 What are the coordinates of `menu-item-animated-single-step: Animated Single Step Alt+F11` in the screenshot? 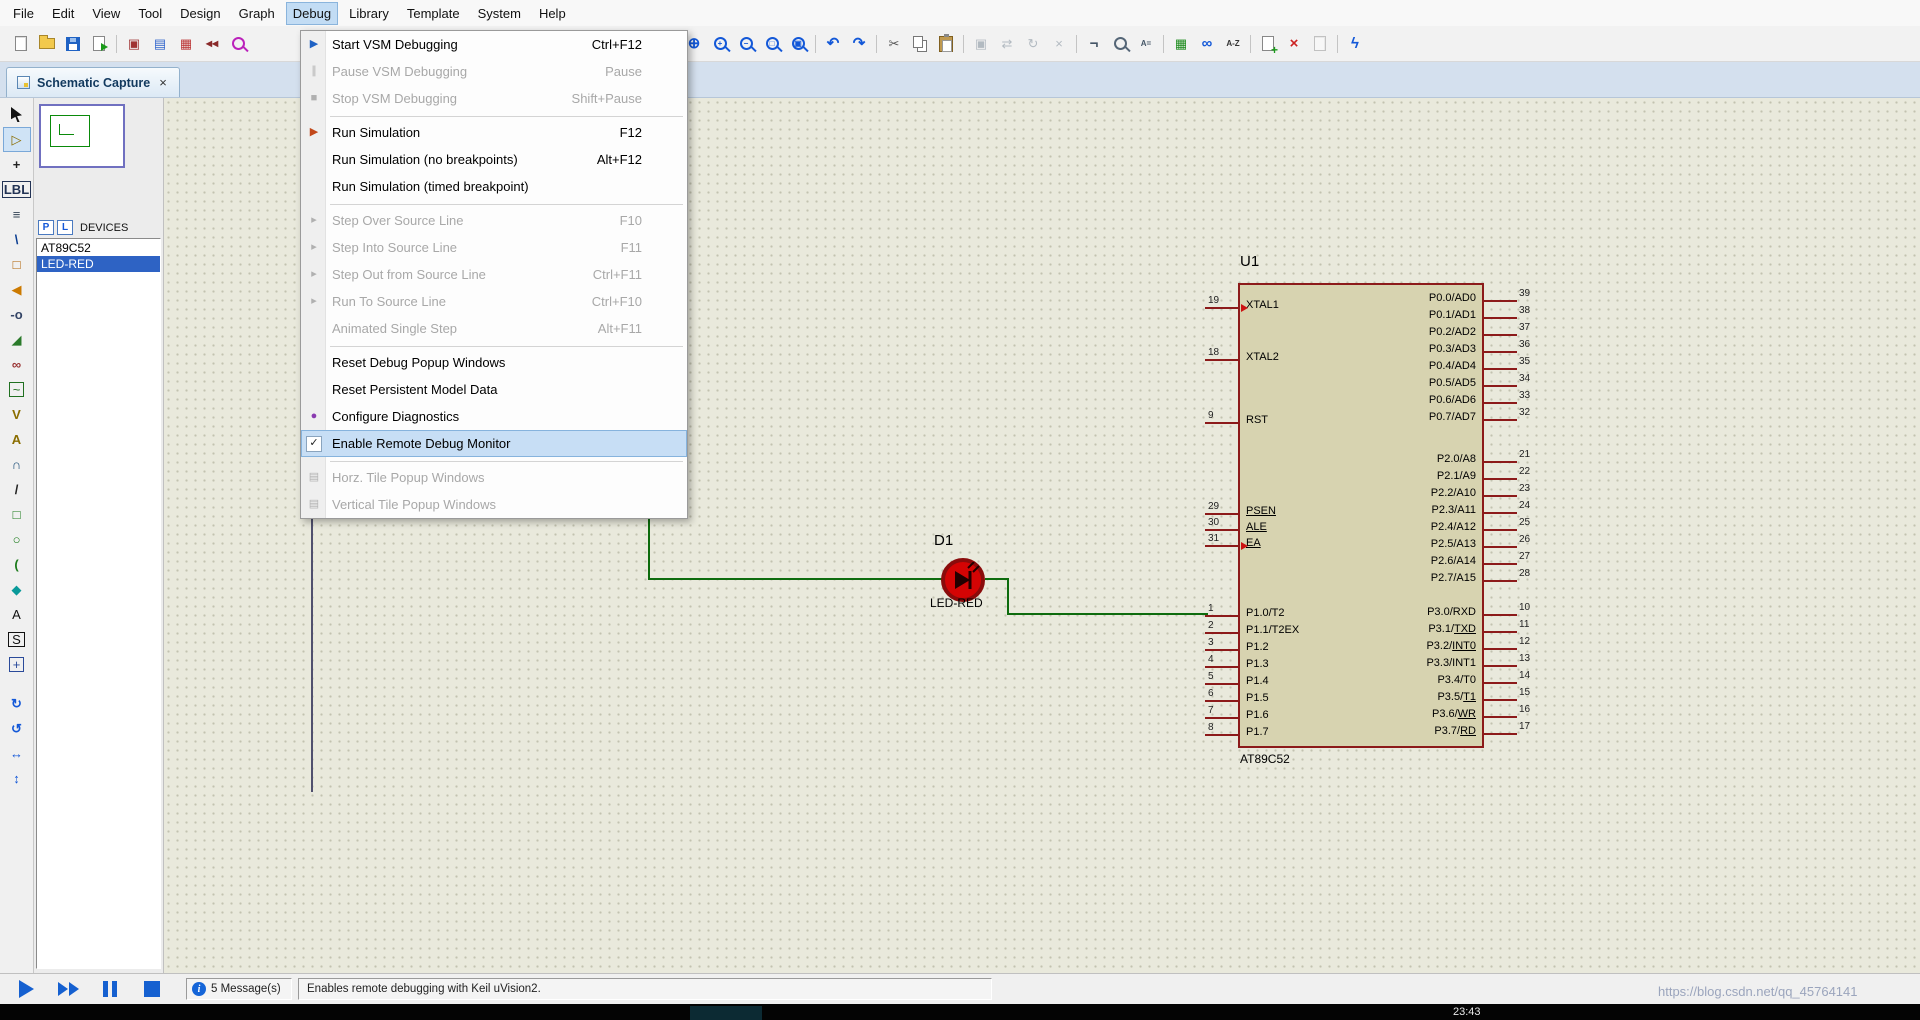 It's located at (494, 328).